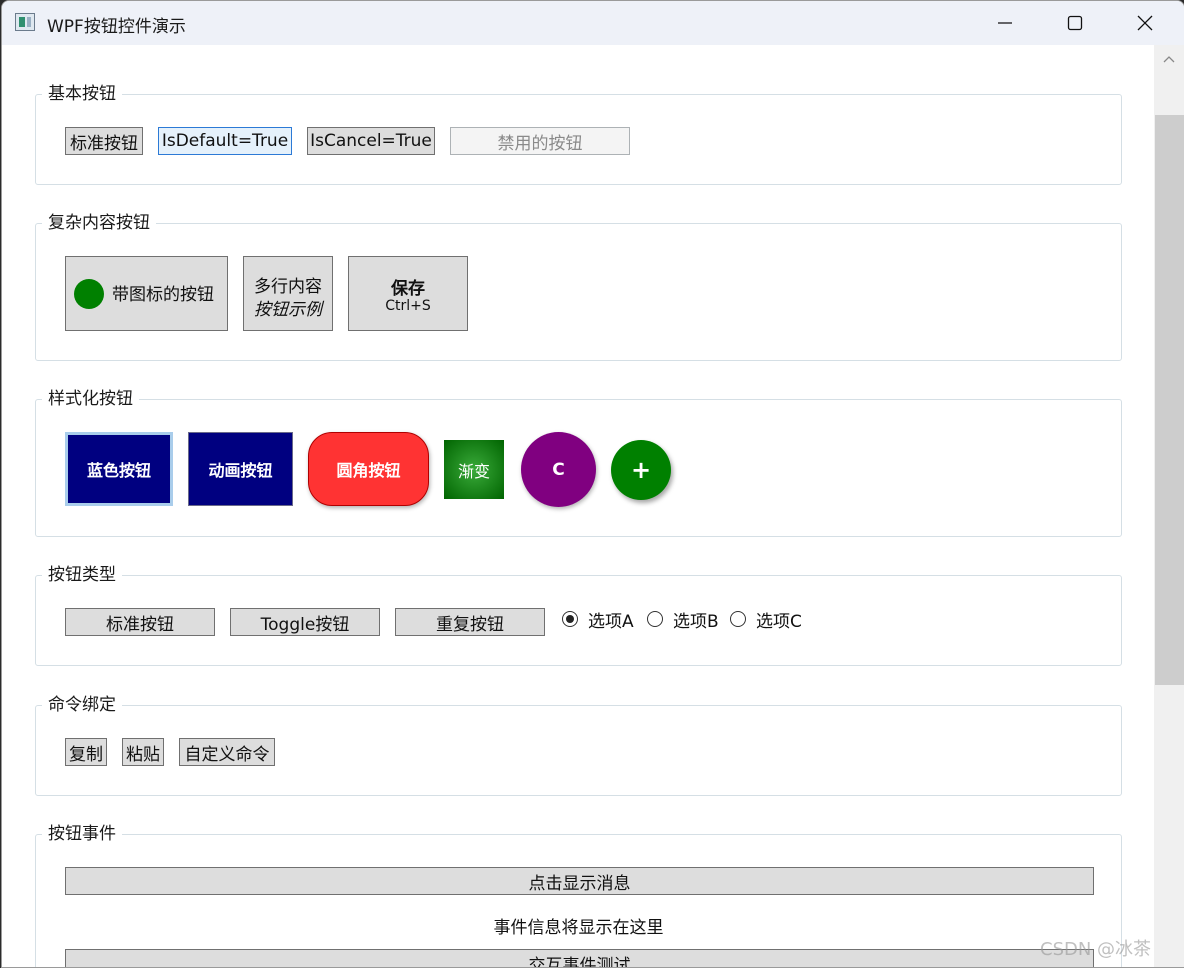 The height and width of the screenshot is (968, 1184). Describe the element at coordinates (119, 469) in the screenshot. I see `blue-button: 蓝色按钮` at that location.